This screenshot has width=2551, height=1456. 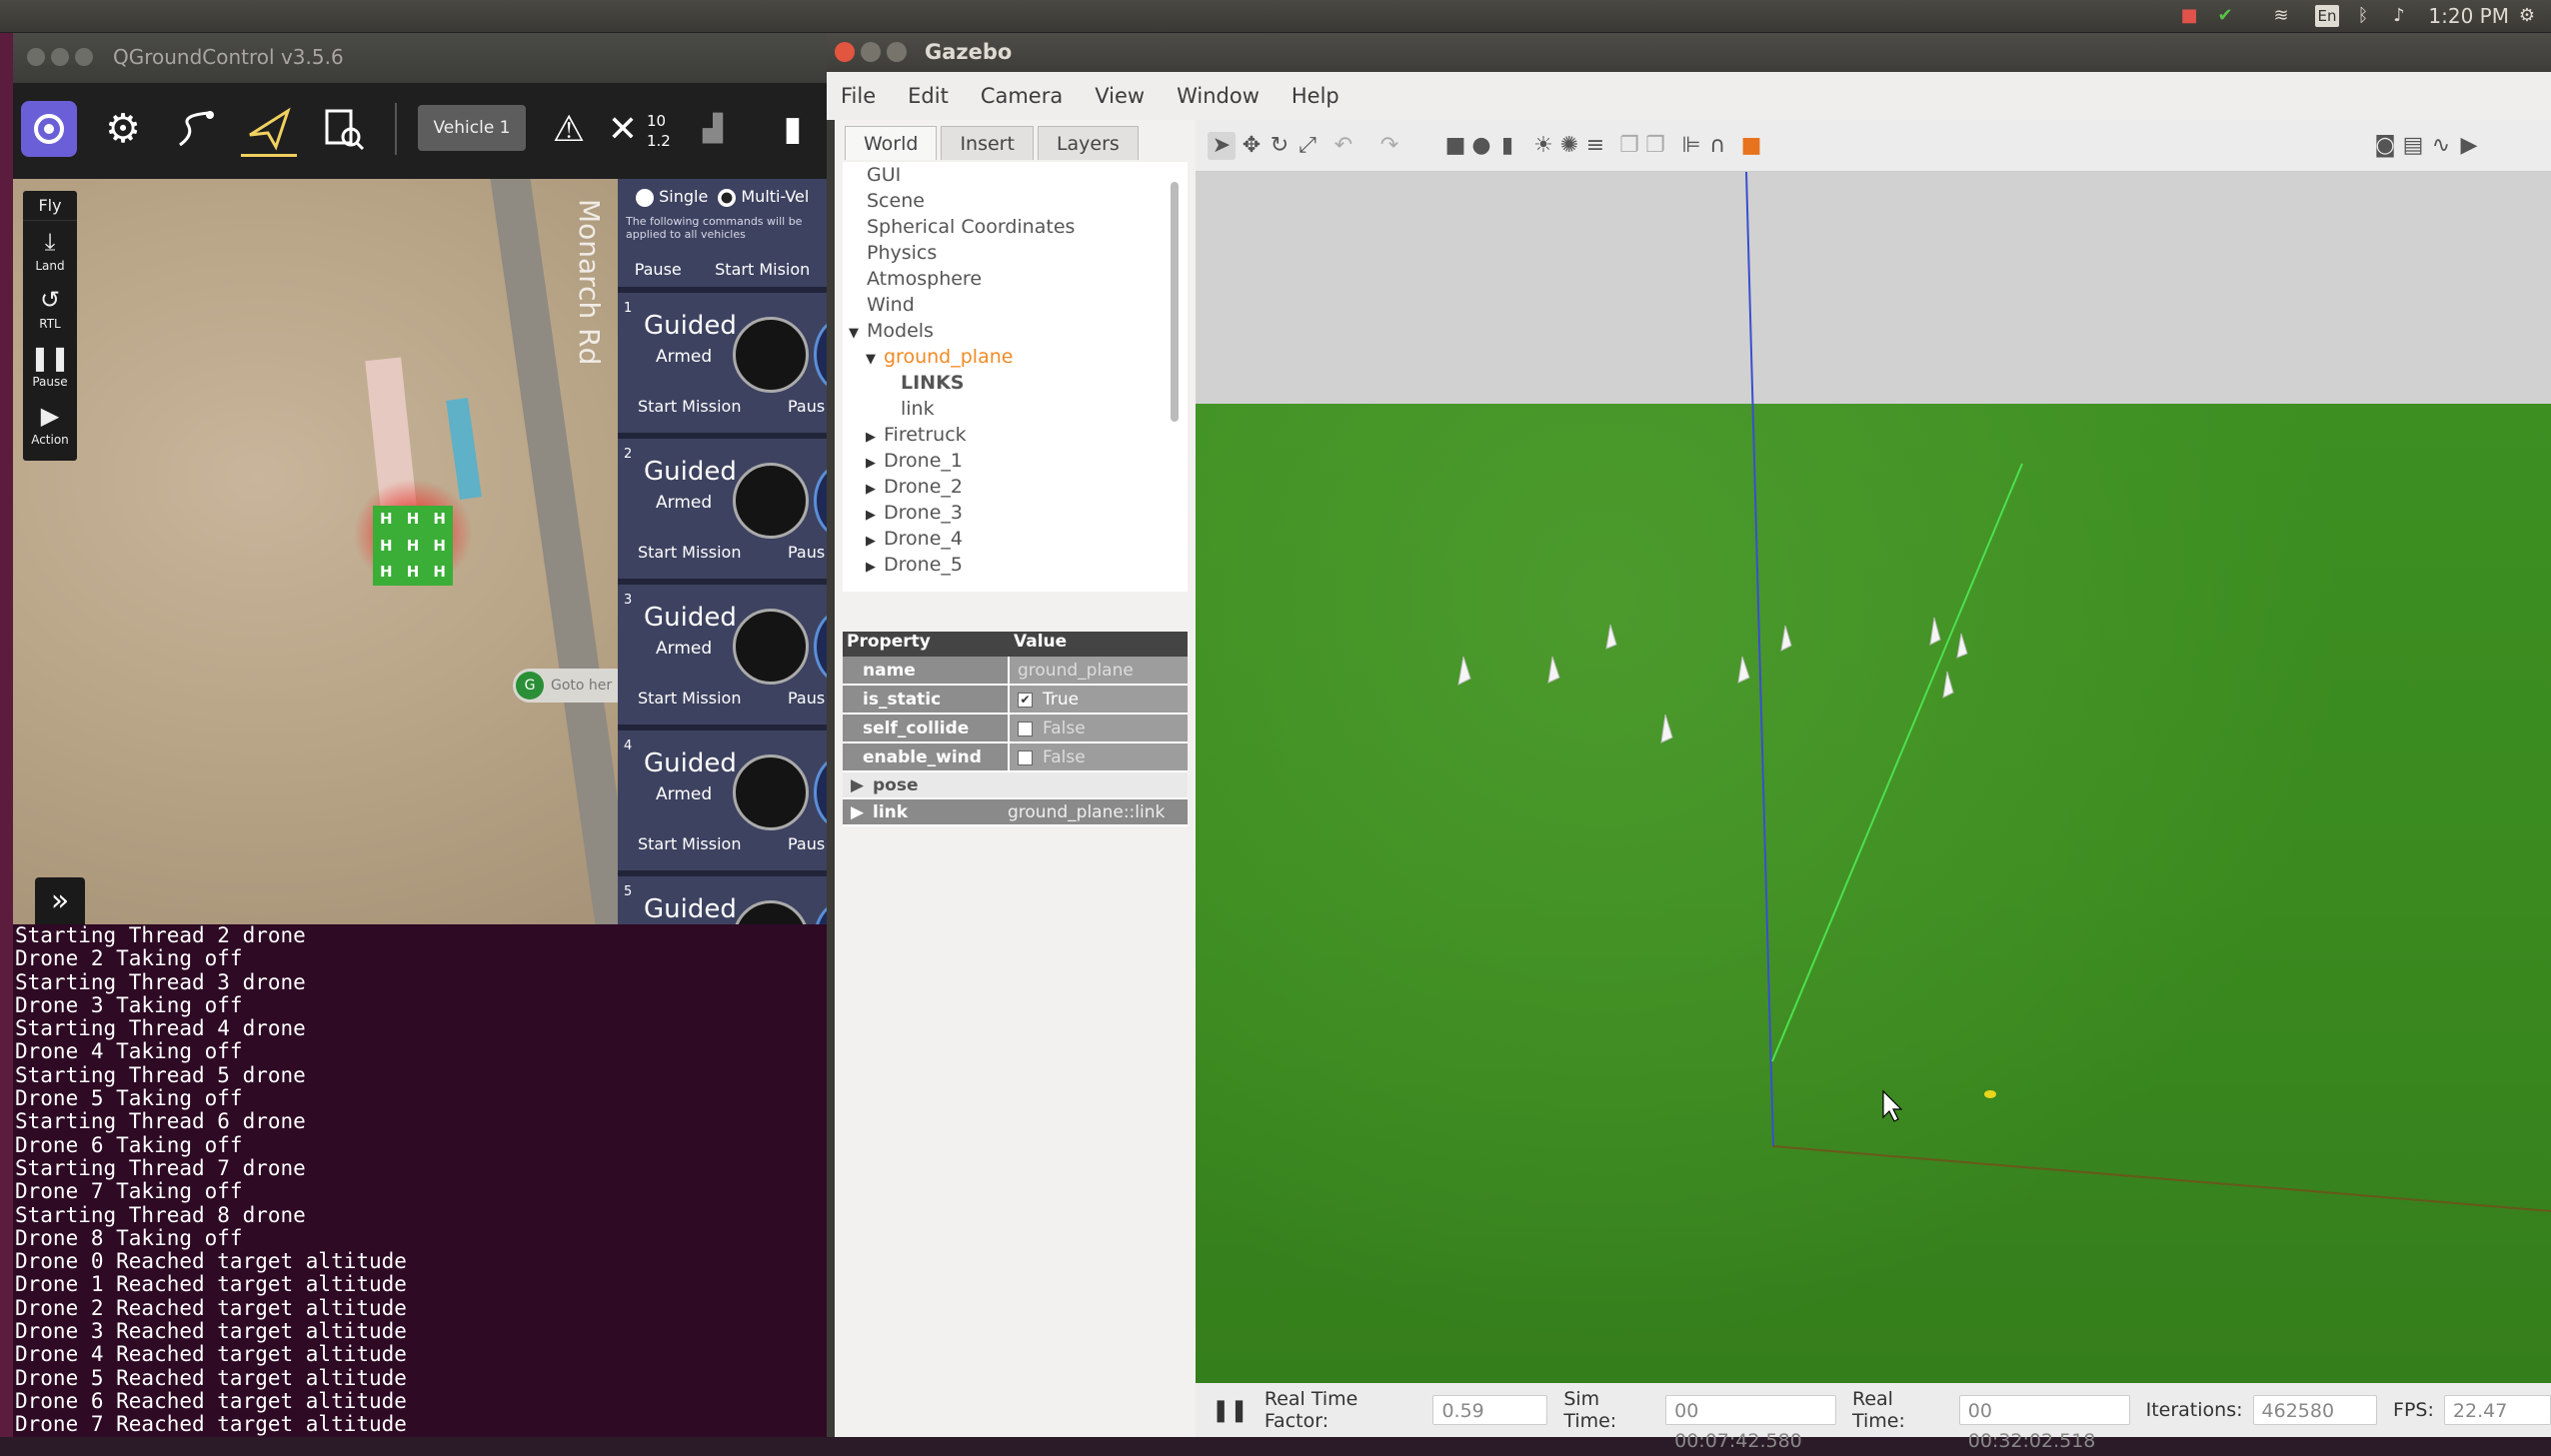 What do you see at coordinates (2527, 16) in the screenshot?
I see `gear-icon: ⚙` at bounding box center [2527, 16].